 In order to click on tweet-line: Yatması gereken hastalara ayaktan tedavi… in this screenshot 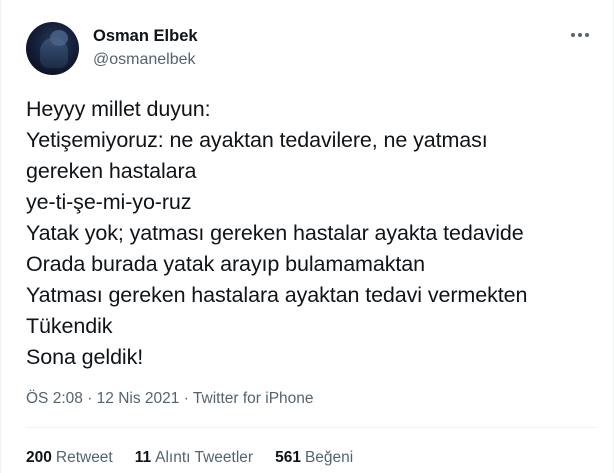, I will do `click(277, 295)`.